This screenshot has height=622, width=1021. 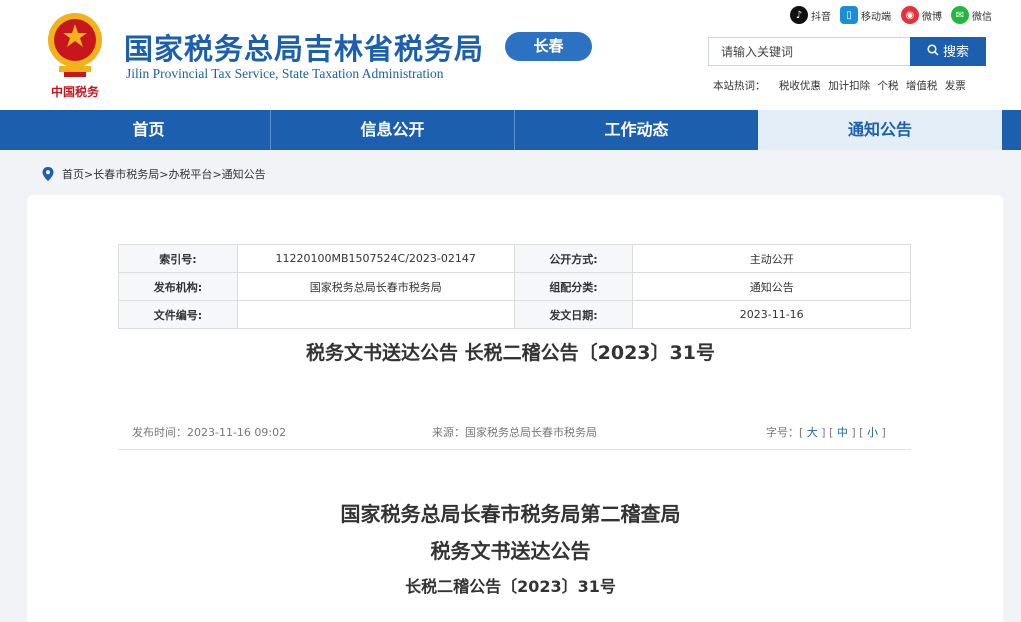 I want to click on issue-date-label: 发文日期:, so click(x=573, y=314).